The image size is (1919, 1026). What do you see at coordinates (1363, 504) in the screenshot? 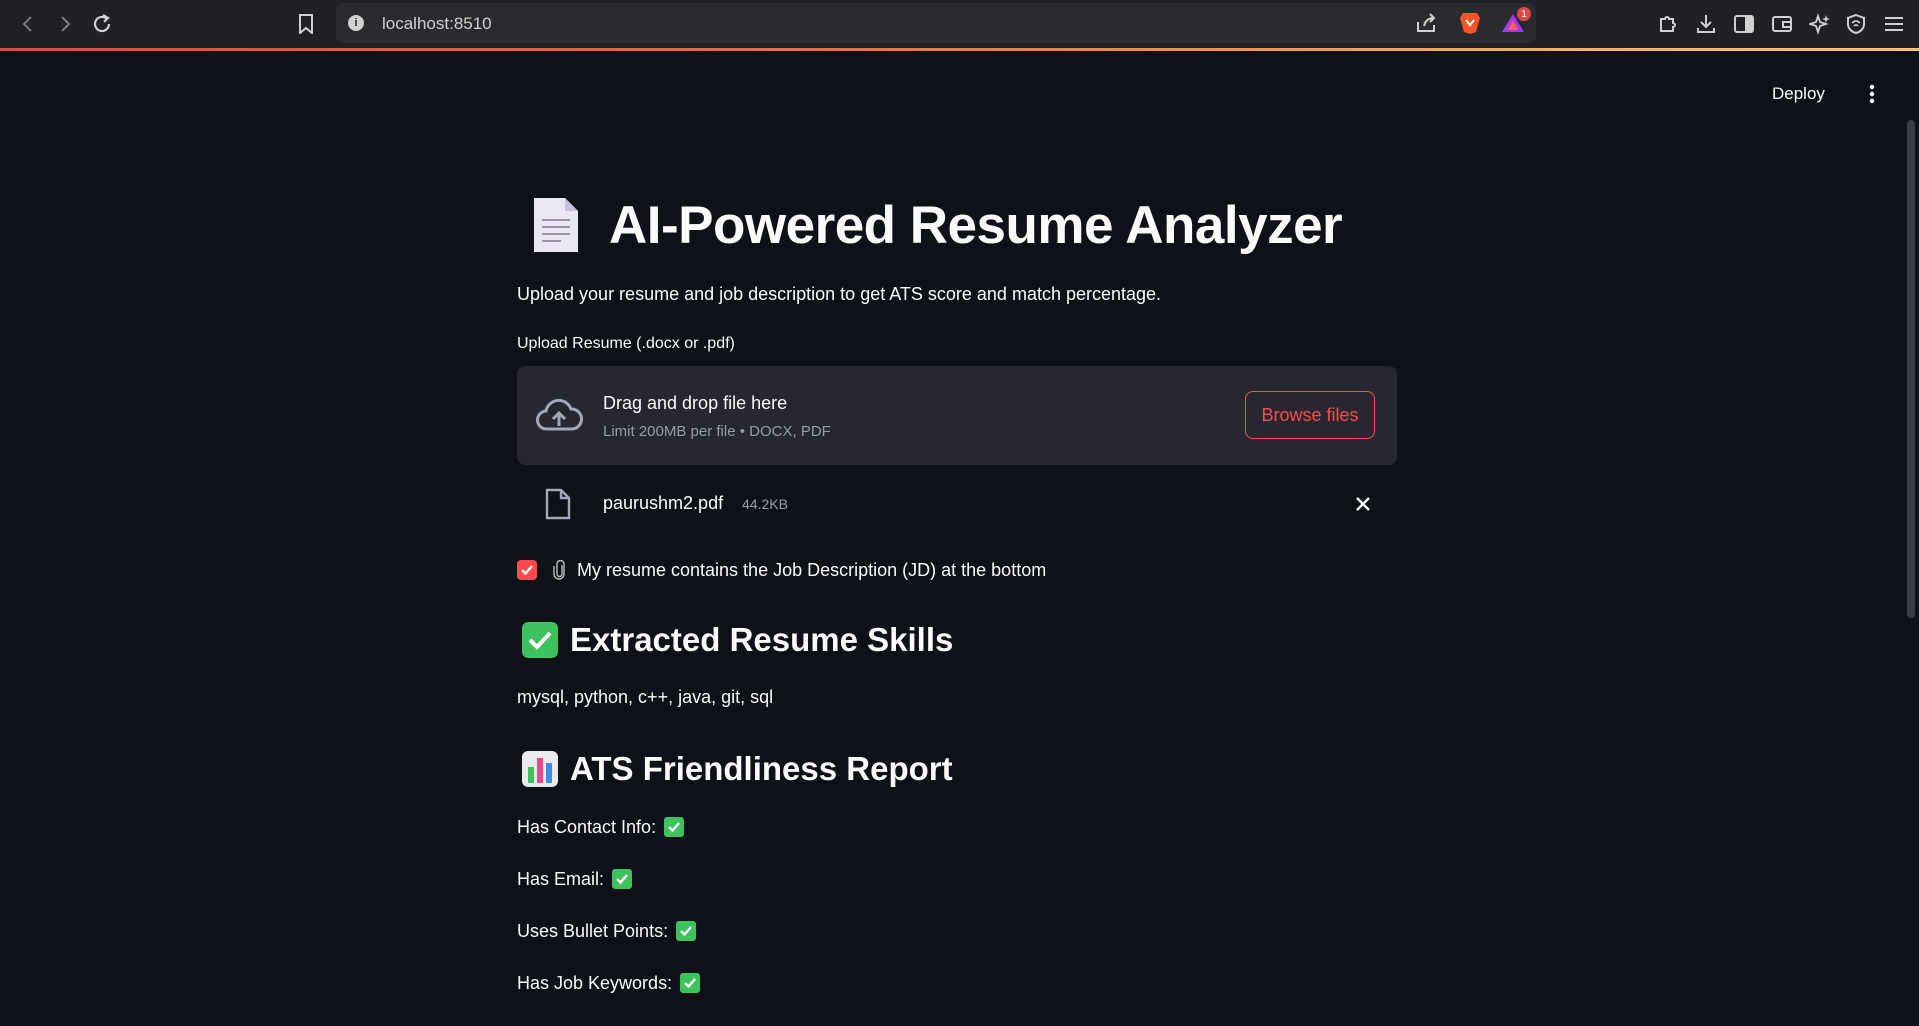
I see `remove-file-icon` at bounding box center [1363, 504].